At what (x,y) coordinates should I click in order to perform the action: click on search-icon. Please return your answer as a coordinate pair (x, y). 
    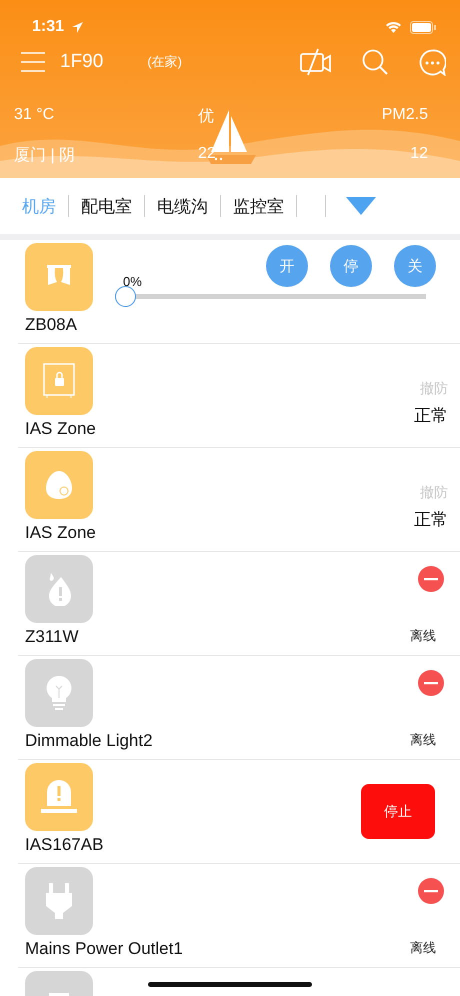
    Looking at the image, I should click on (375, 62).